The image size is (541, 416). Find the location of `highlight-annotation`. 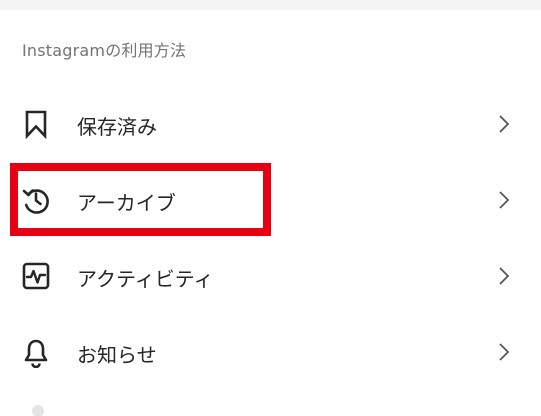

highlight-annotation is located at coordinates (140, 199).